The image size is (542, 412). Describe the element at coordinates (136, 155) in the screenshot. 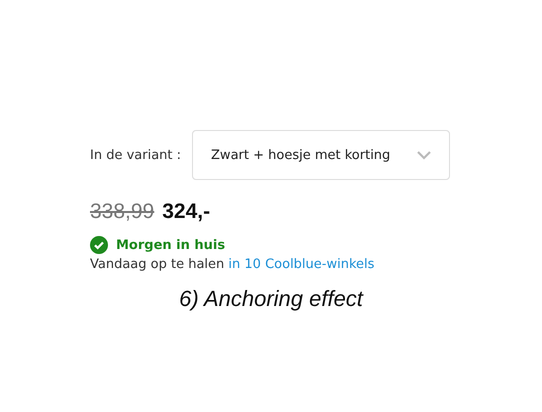

I see `variant-label: In de variant :` at that location.